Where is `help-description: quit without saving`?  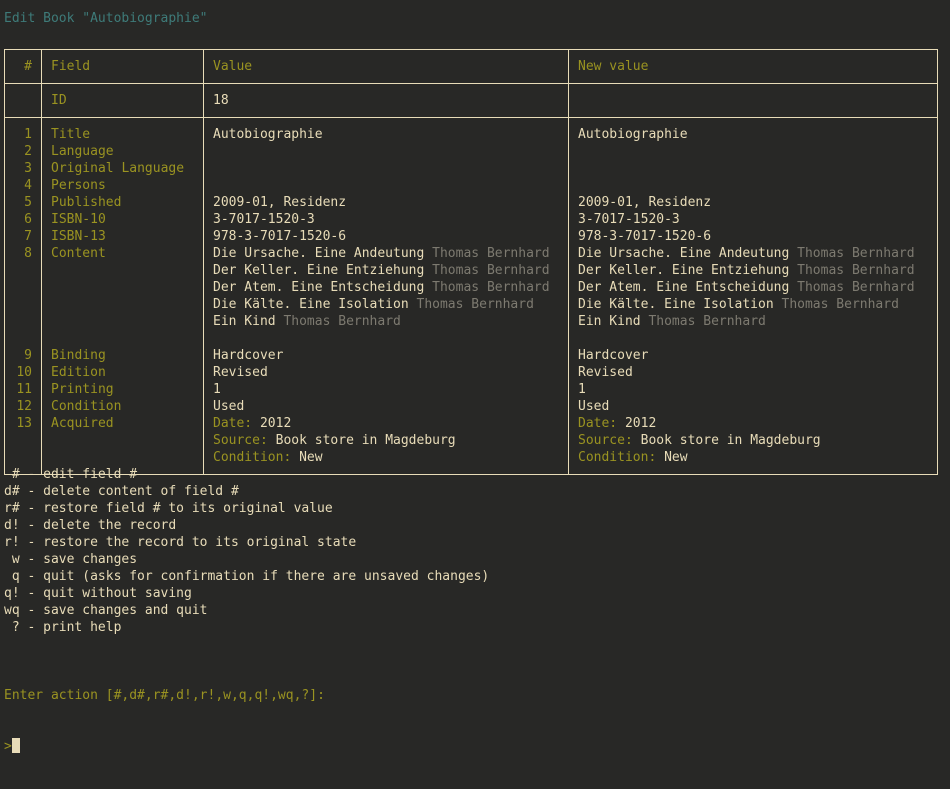 help-description: quit without saving is located at coordinates (117, 593).